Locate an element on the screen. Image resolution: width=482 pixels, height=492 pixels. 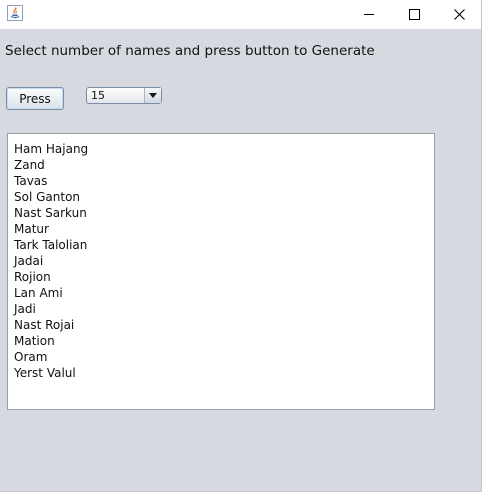
maximize-button is located at coordinates (414, 14).